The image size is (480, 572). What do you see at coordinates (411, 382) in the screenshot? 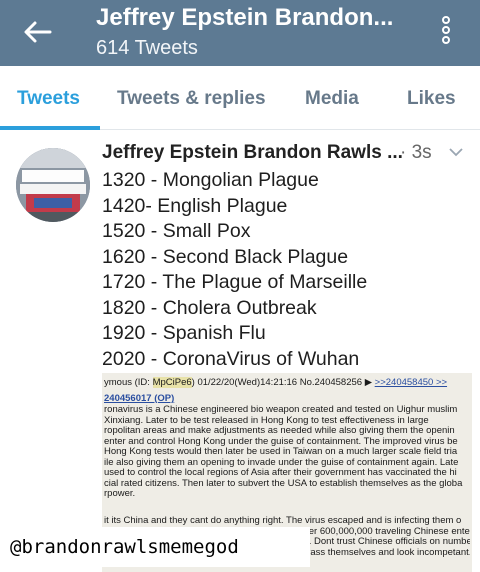
I see `post-reply-link: >>240458450 >>` at bounding box center [411, 382].